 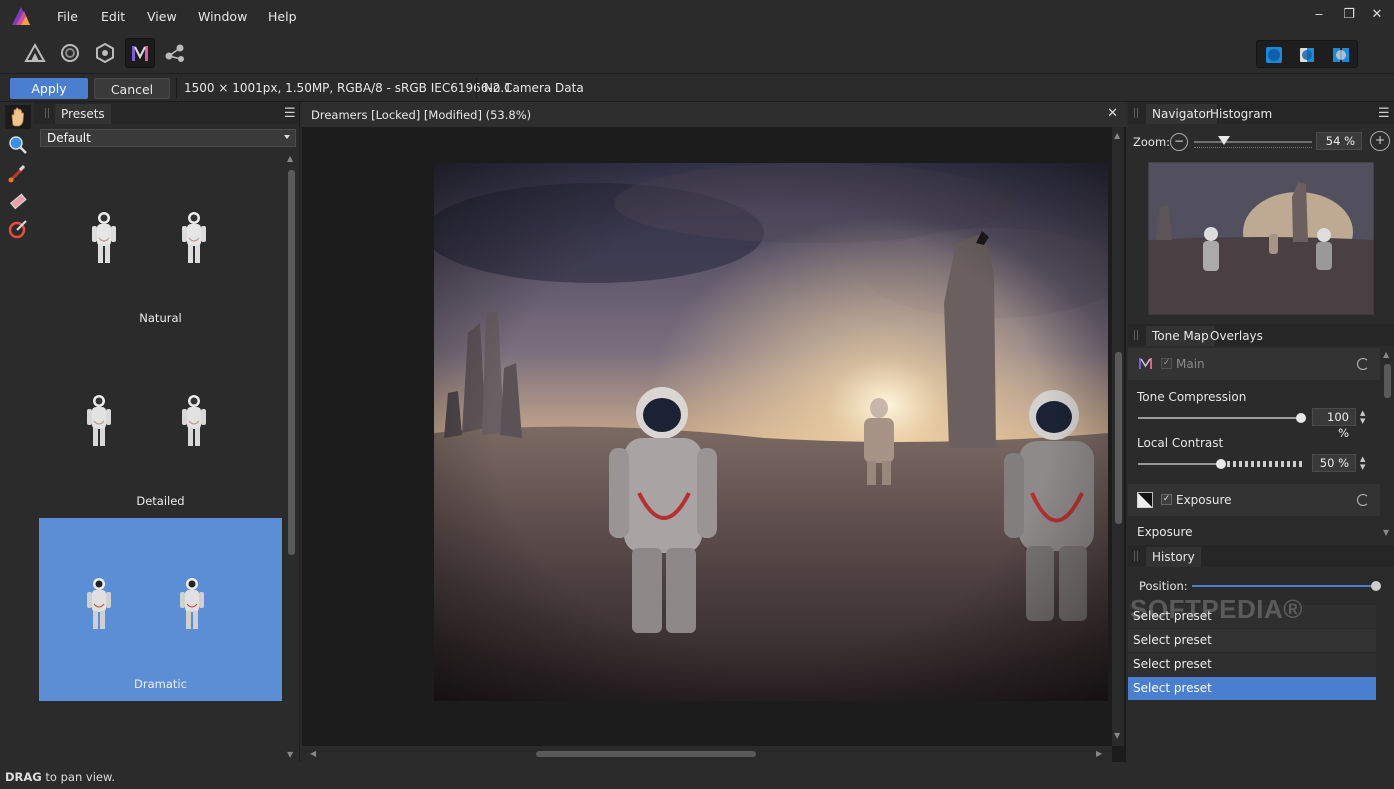 I want to click on paint-brush-tool-icon, so click(x=18, y=173).